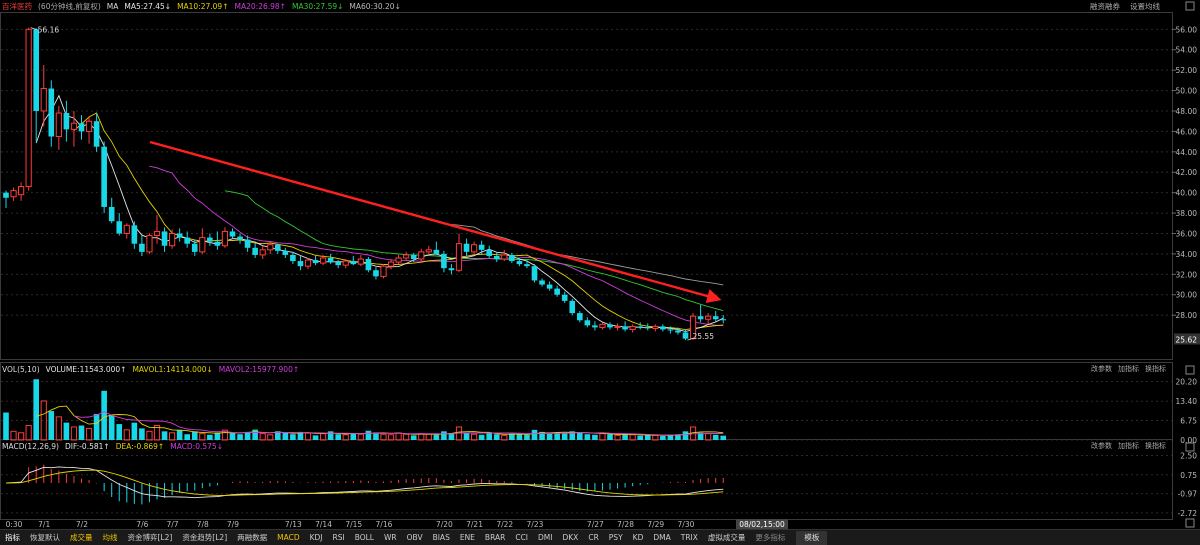 The height and width of the screenshot is (545, 1200). I want to click on cursor-time-label: 08/02,15:00, so click(762, 524).